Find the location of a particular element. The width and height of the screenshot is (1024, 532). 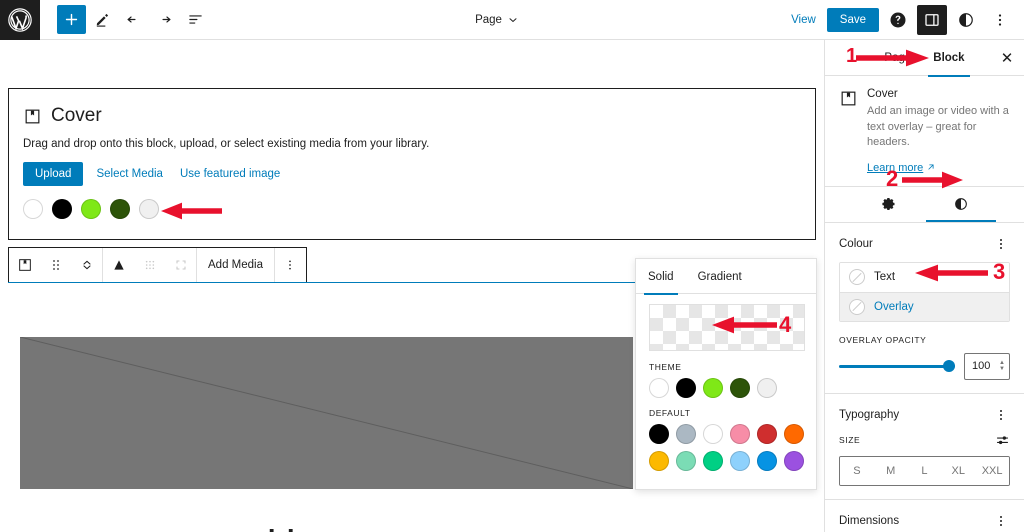

chevron-updown-icon is located at coordinates (86, 265).